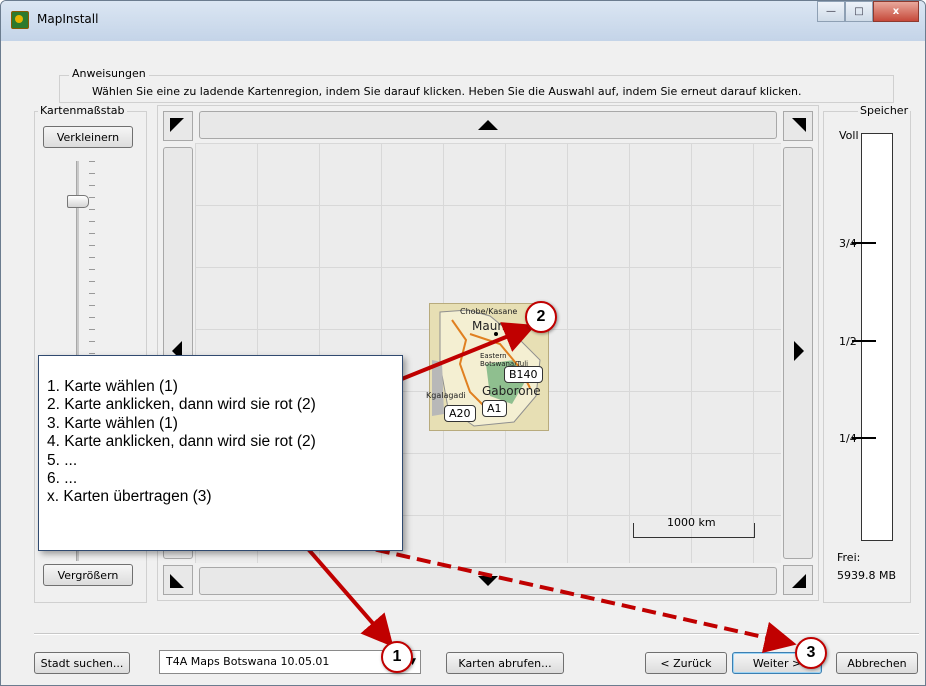  I want to click on cancel-button: Abbrechen, so click(877, 663).